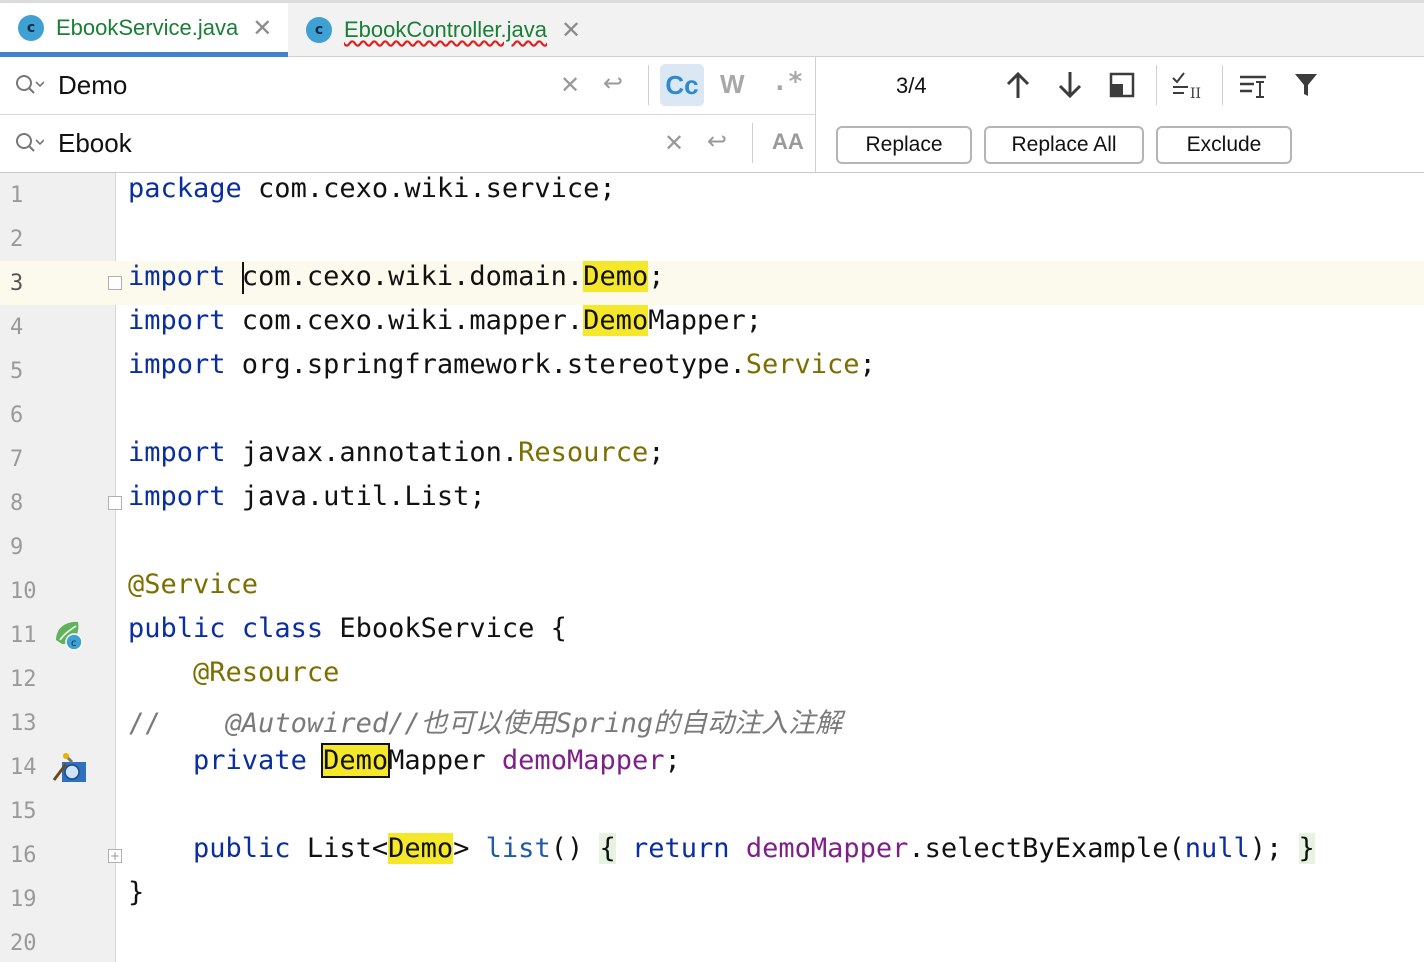 The image size is (1424, 962). What do you see at coordinates (1224, 145) in the screenshot?
I see `exclude-button: Exclude` at bounding box center [1224, 145].